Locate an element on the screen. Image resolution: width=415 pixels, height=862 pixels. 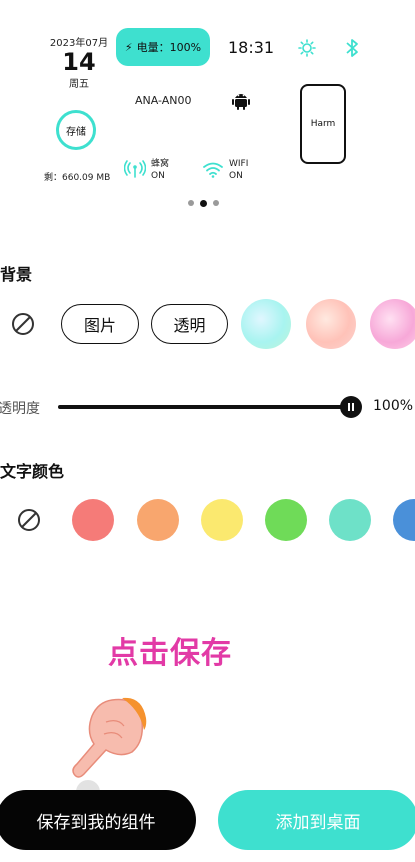
sun-icon is located at coordinates (307, 48).